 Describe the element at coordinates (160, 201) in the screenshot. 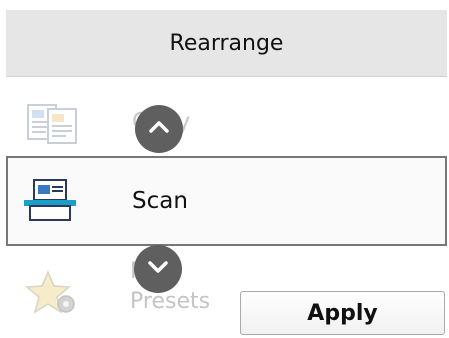

I see `list-item-label: Scan` at that location.